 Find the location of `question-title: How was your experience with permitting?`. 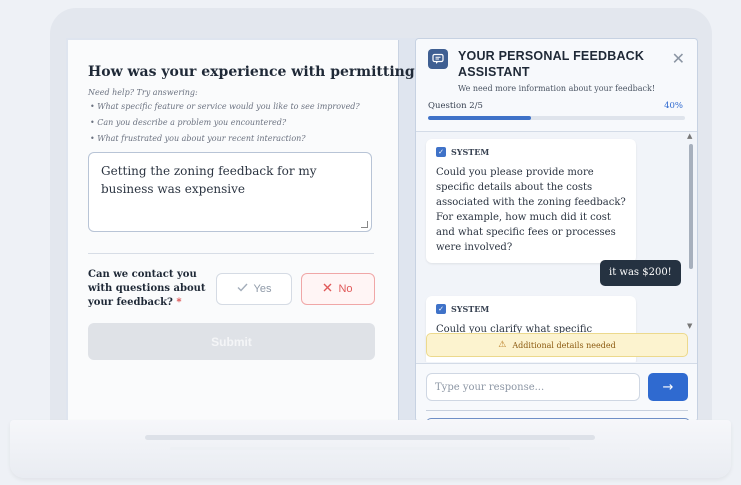

question-title: How was your experience with permitting? is located at coordinates (255, 72).